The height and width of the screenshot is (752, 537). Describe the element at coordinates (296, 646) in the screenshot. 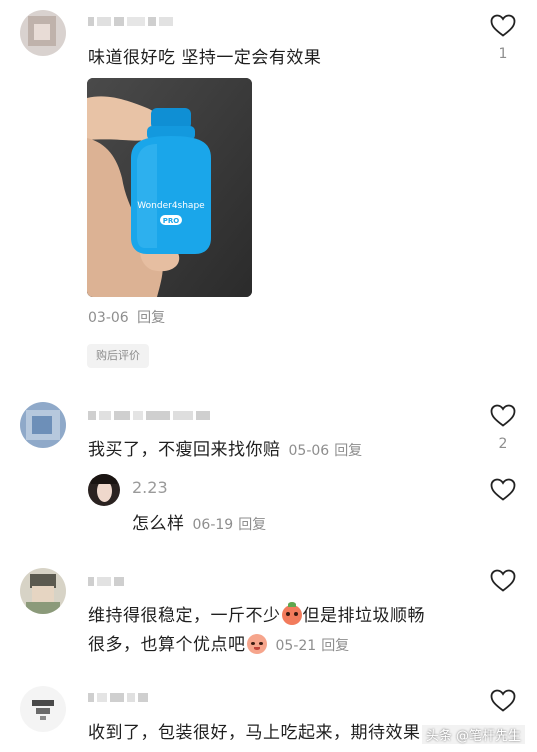

I see `comment-date: 05-21` at that location.